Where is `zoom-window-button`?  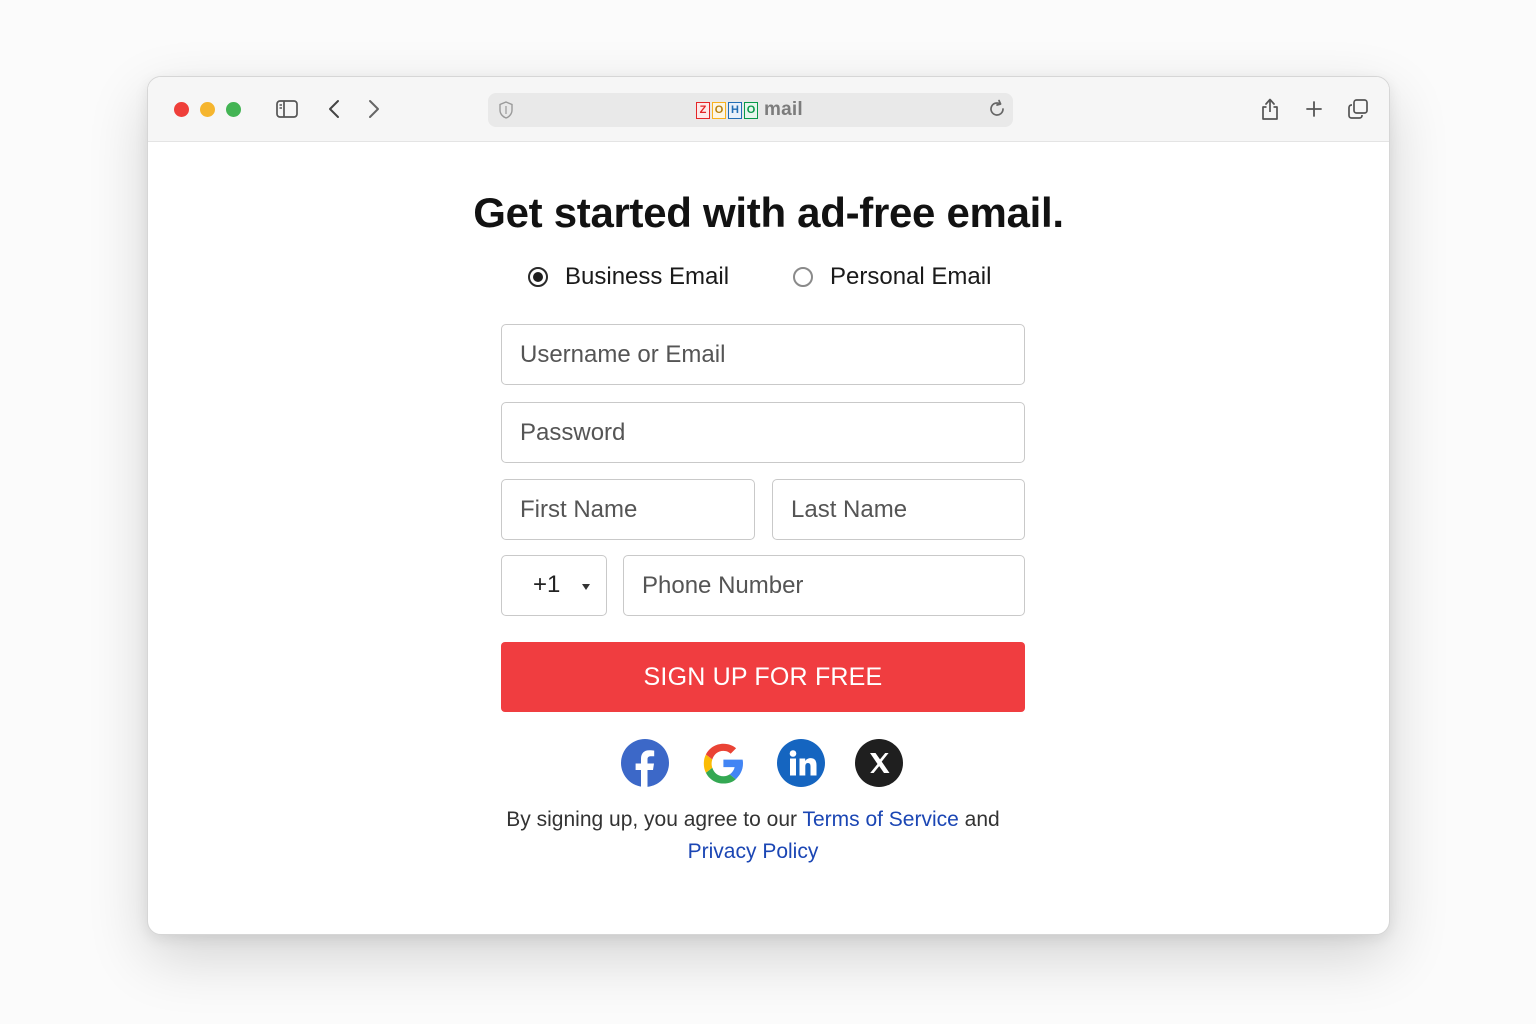 zoom-window-button is located at coordinates (233, 109).